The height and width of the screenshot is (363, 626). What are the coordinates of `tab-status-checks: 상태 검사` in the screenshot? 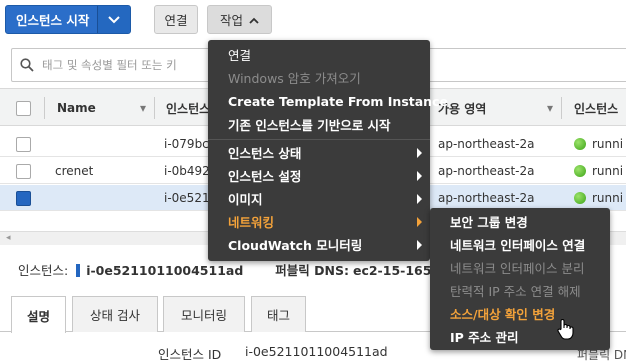 It's located at (115, 314).